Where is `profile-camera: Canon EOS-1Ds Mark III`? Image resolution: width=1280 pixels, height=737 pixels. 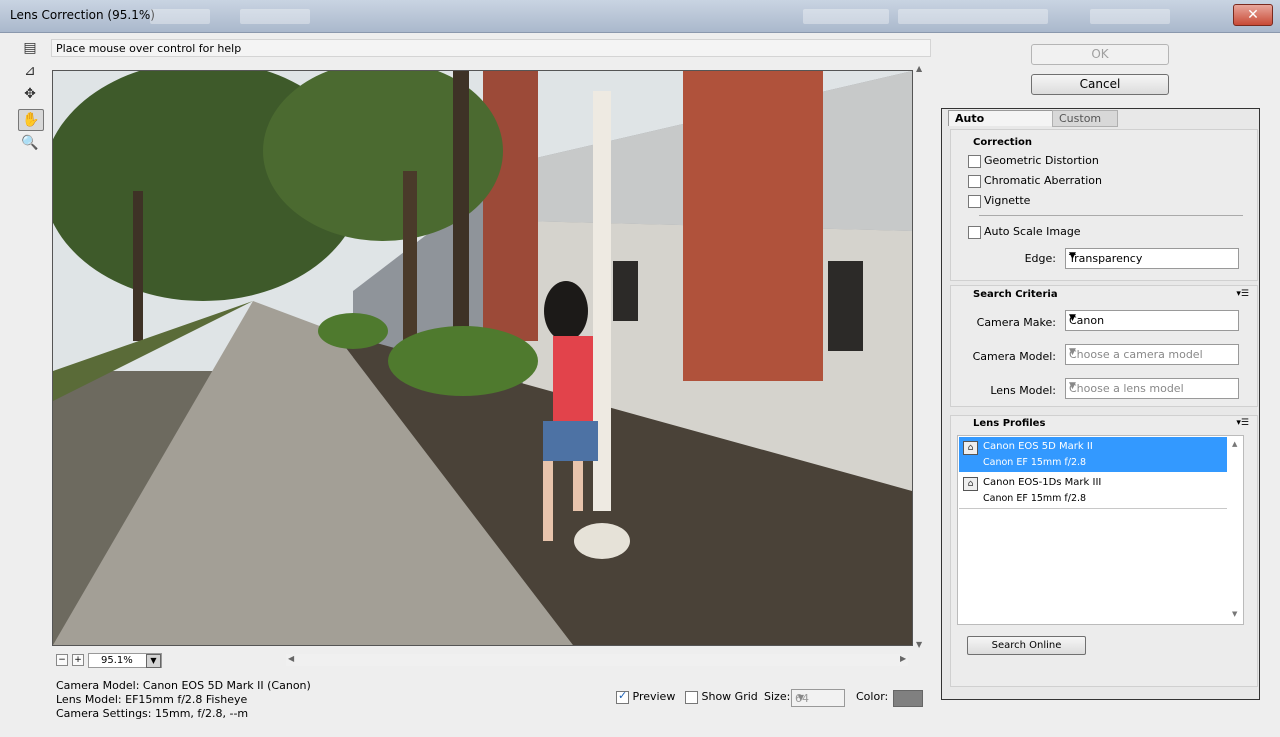
profile-camera: Canon EOS-1Ds Mark III is located at coordinates (1042, 482).